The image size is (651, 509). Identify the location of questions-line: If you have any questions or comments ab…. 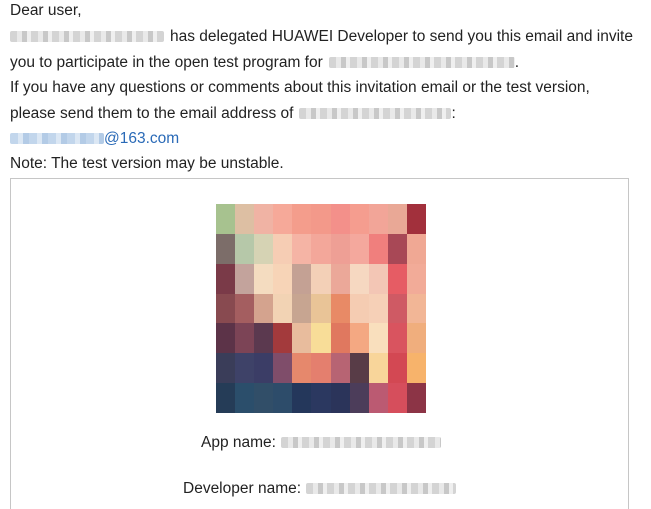
(300, 88).